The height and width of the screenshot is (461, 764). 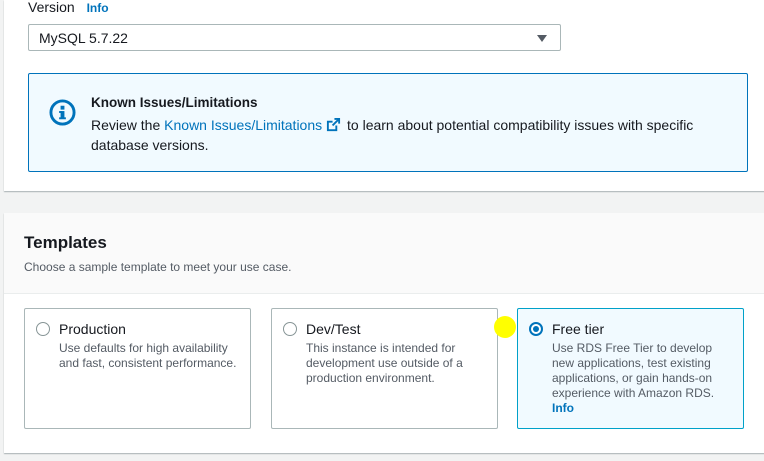 What do you see at coordinates (243, 125) in the screenshot?
I see `known-issues-link: Known Issues/Limitations` at bounding box center [243, 125].